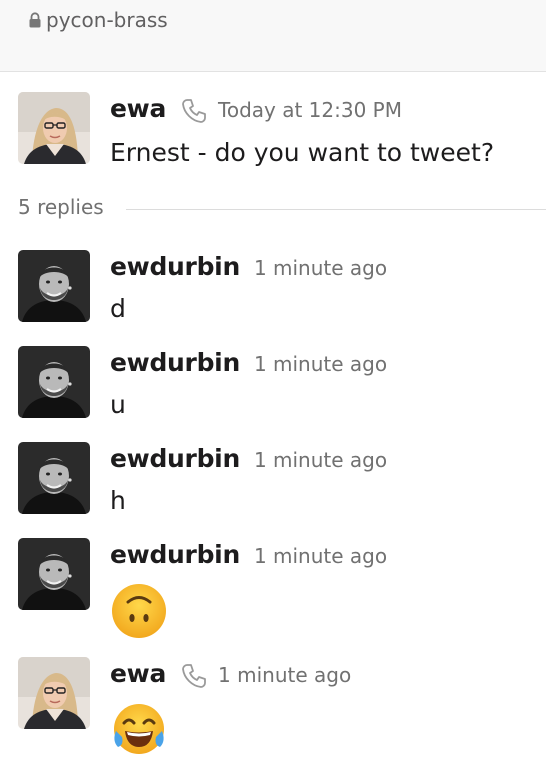 This screenshot has width=546, height=778. I want to click on divider-line, so click(336, 209).